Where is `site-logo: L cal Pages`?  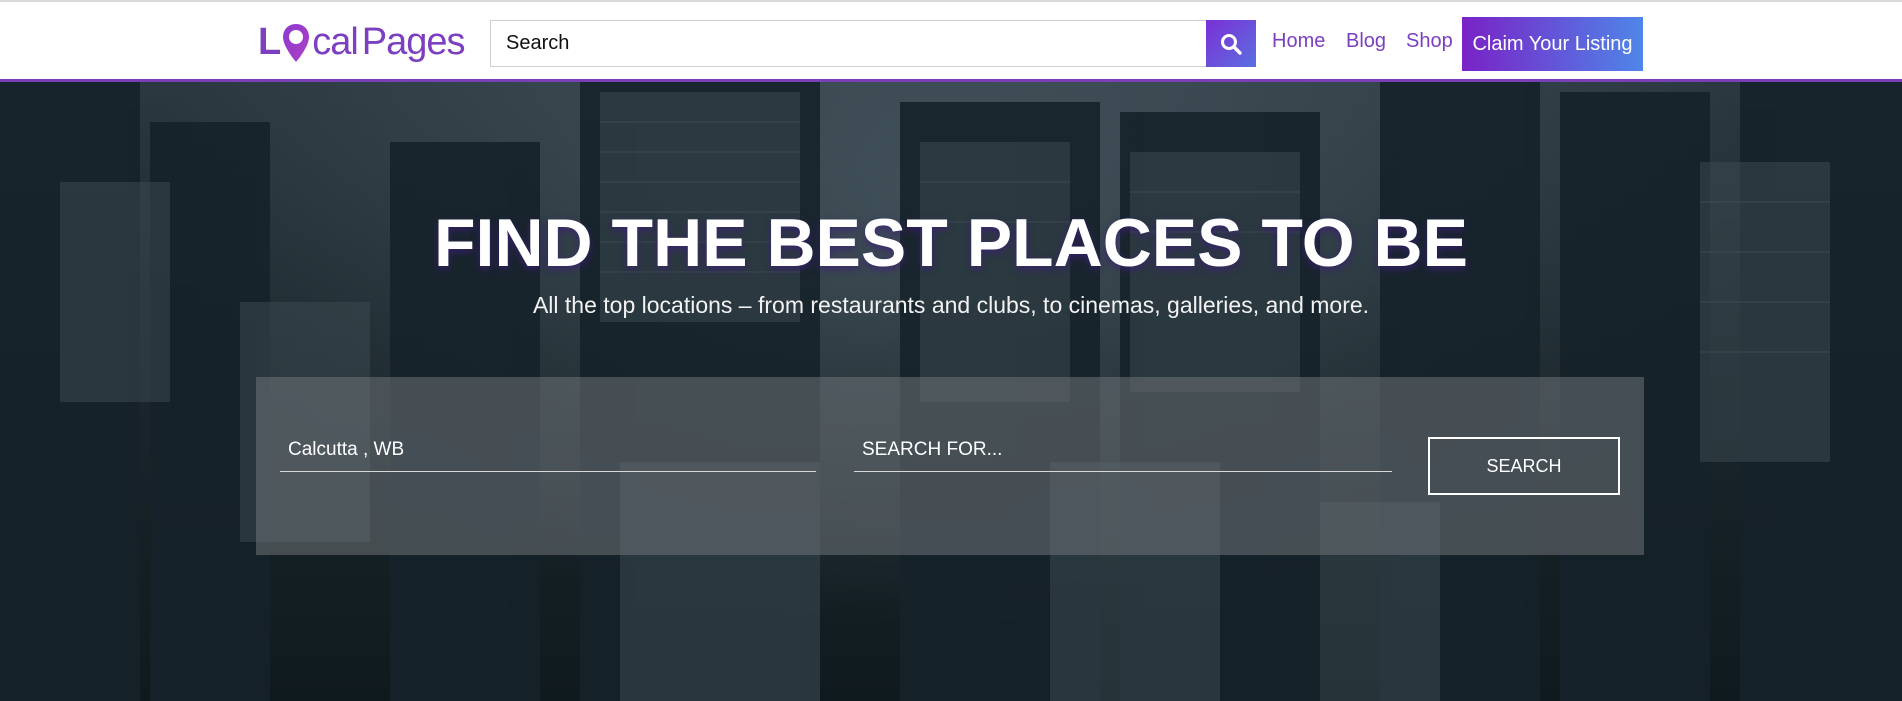
site-logo: L cal Pages is located at coordinates (362, 42).